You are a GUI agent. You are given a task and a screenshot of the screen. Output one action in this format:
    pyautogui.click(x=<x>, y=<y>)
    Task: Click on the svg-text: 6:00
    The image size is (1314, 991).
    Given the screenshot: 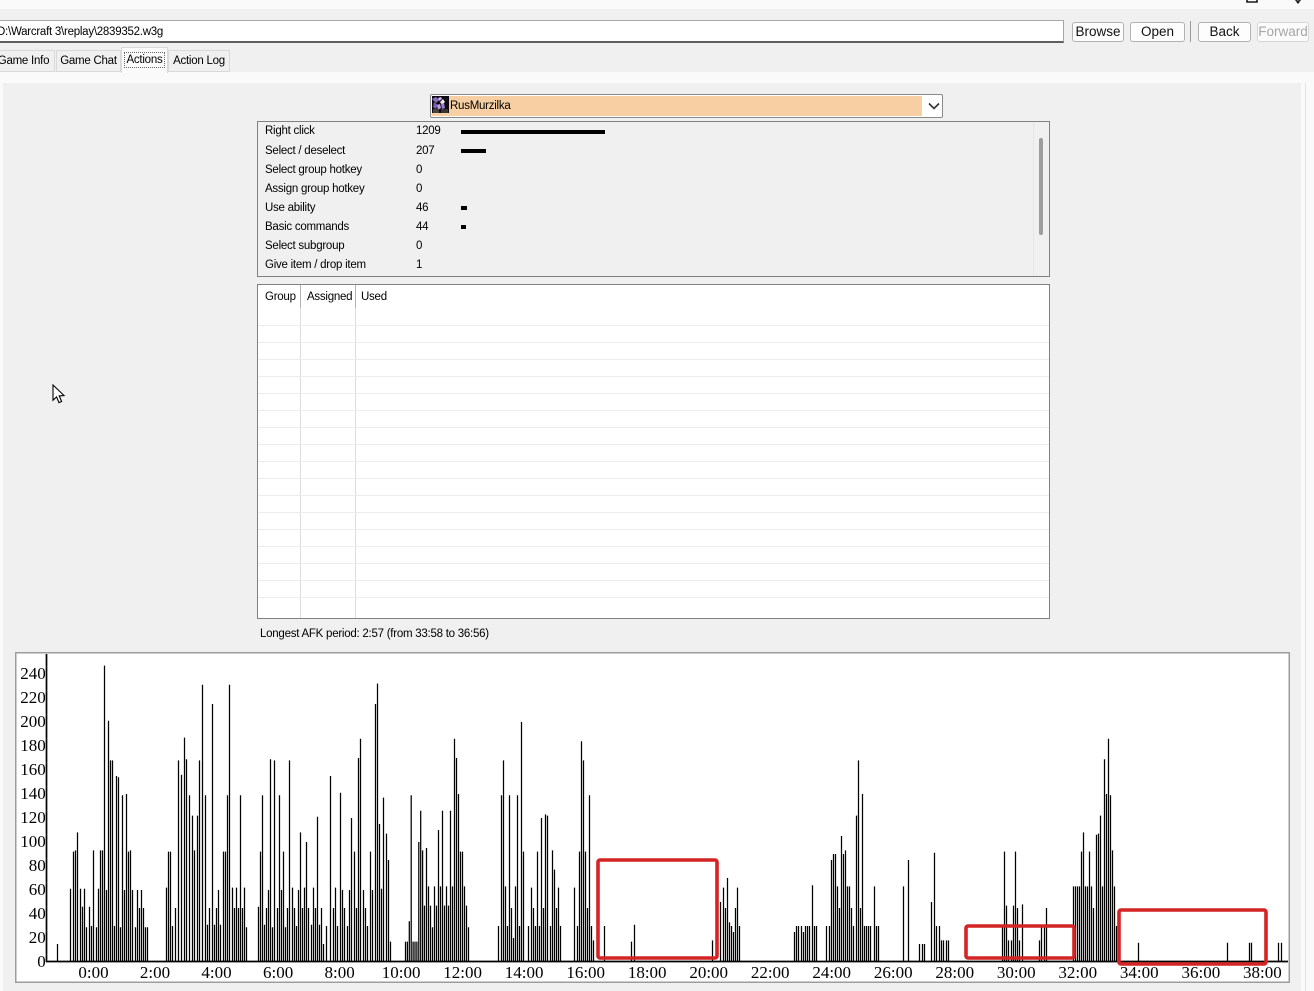 What is the action you would take?
    pyautogui.click(x=278, y=972)
    